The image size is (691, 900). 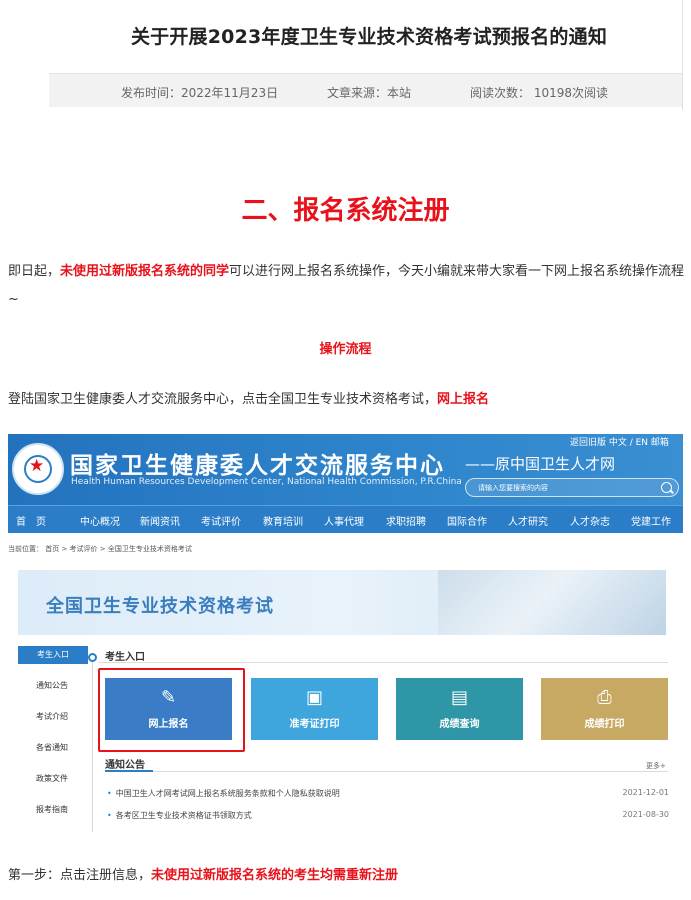 I want to click on nav-item-hr: 人事代理, so click(x=344, y=520).